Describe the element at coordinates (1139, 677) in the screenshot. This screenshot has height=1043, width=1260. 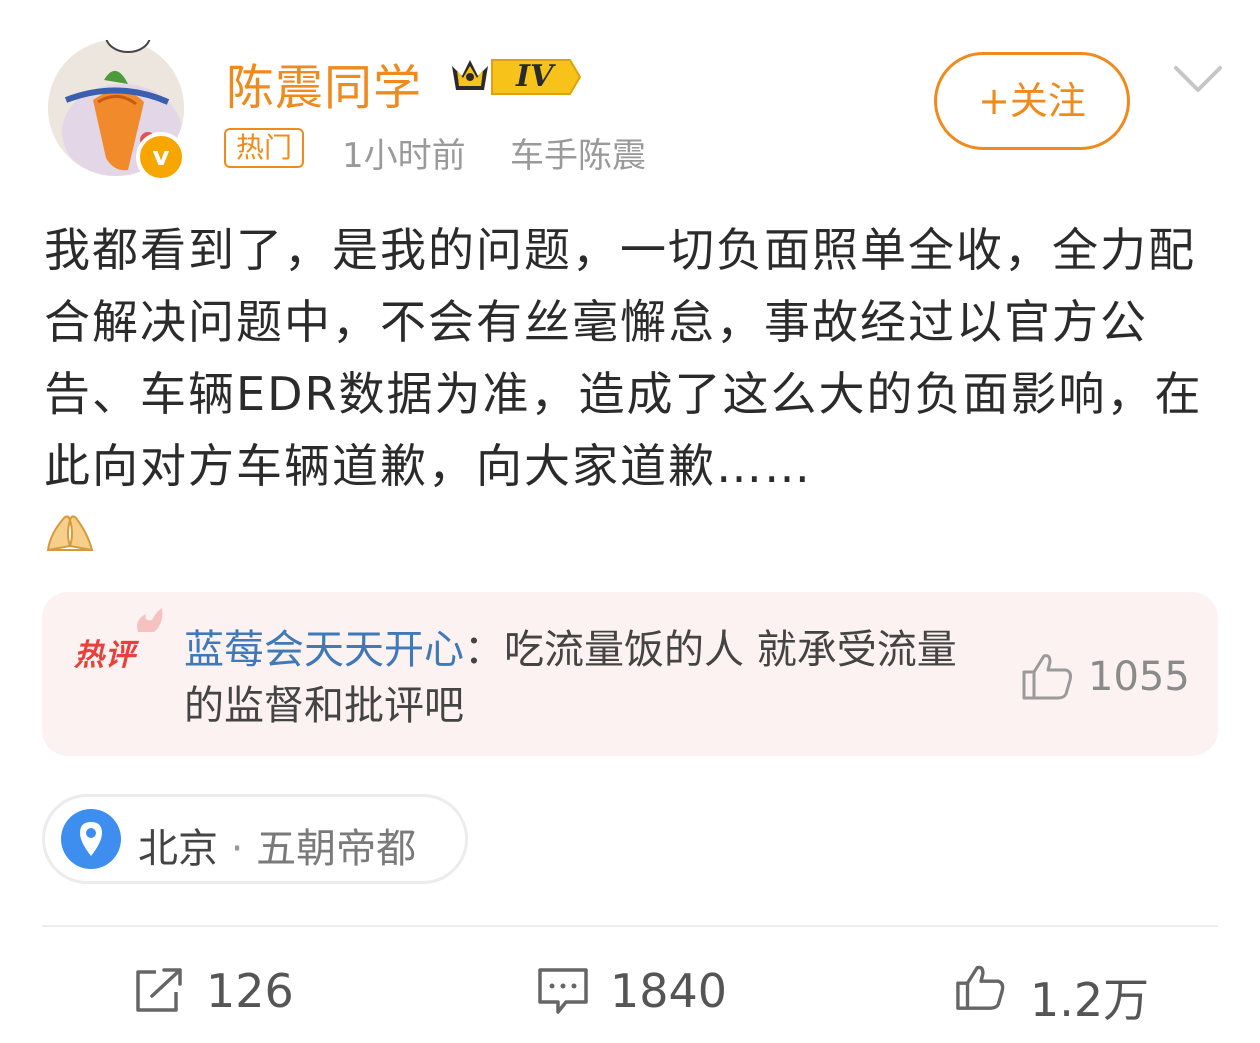
I see `hot-comment-like-count: 1055` at that location.